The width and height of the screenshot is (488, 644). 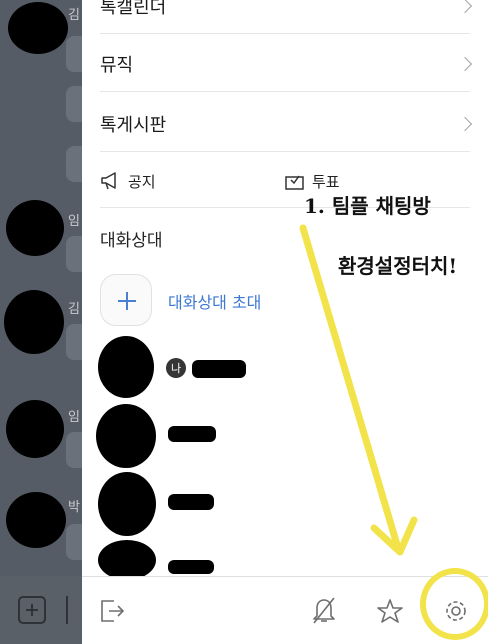 What do you see at coordinates (398, 266) in the screenshot?
I see `annotation-line-2: 환경설정터치!` at bounding box center [398, 266].